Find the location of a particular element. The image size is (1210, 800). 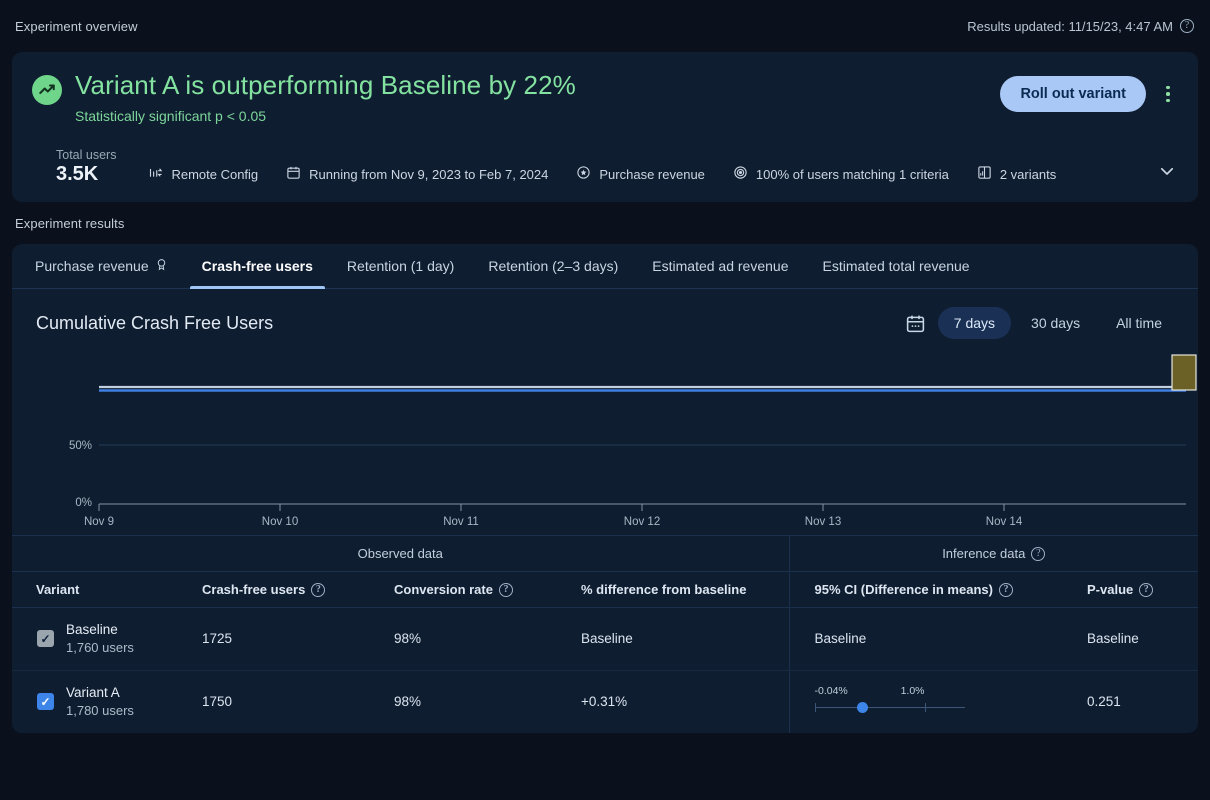

column-header-label: Crash-free users is located at coordinates (254, 589).